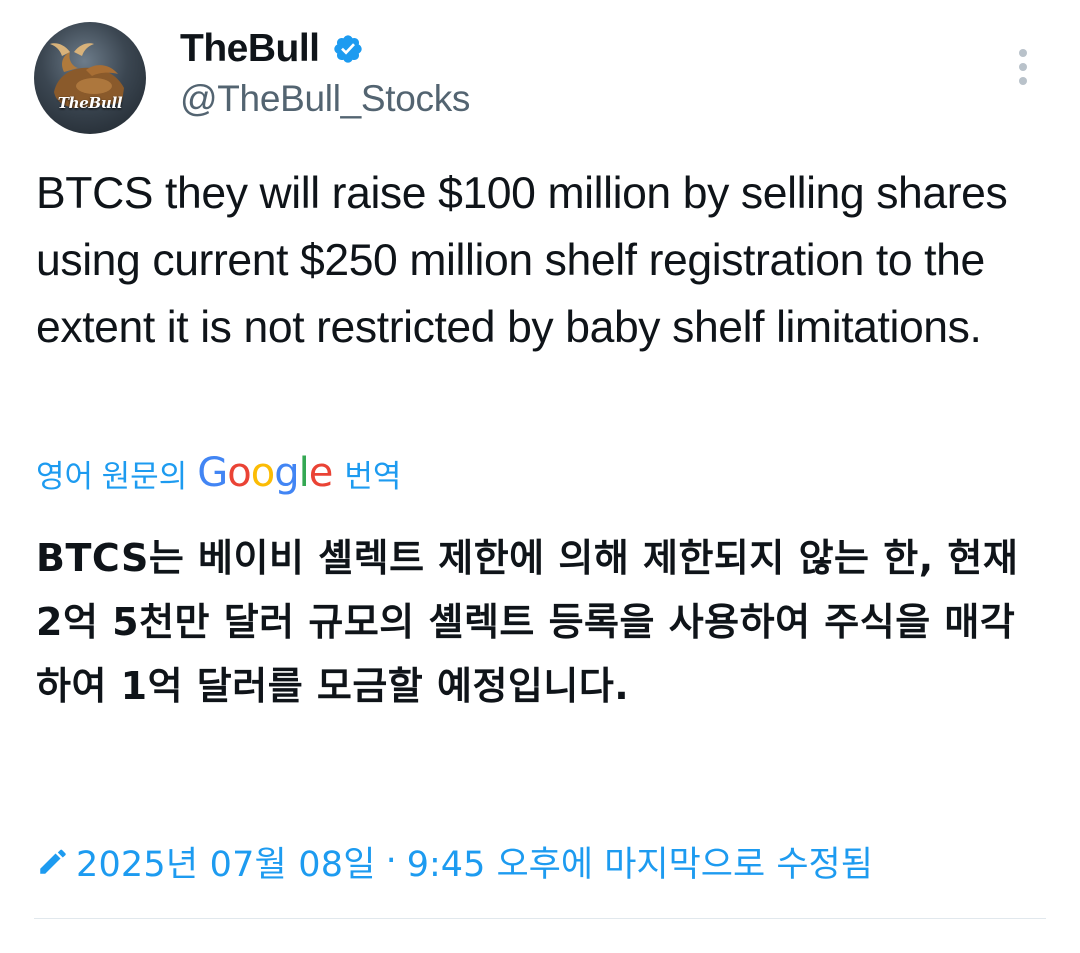  Describe the element at coordinates (90, 103) in the screenshot. I see `avatar-logo-text: TheBull` at that location.